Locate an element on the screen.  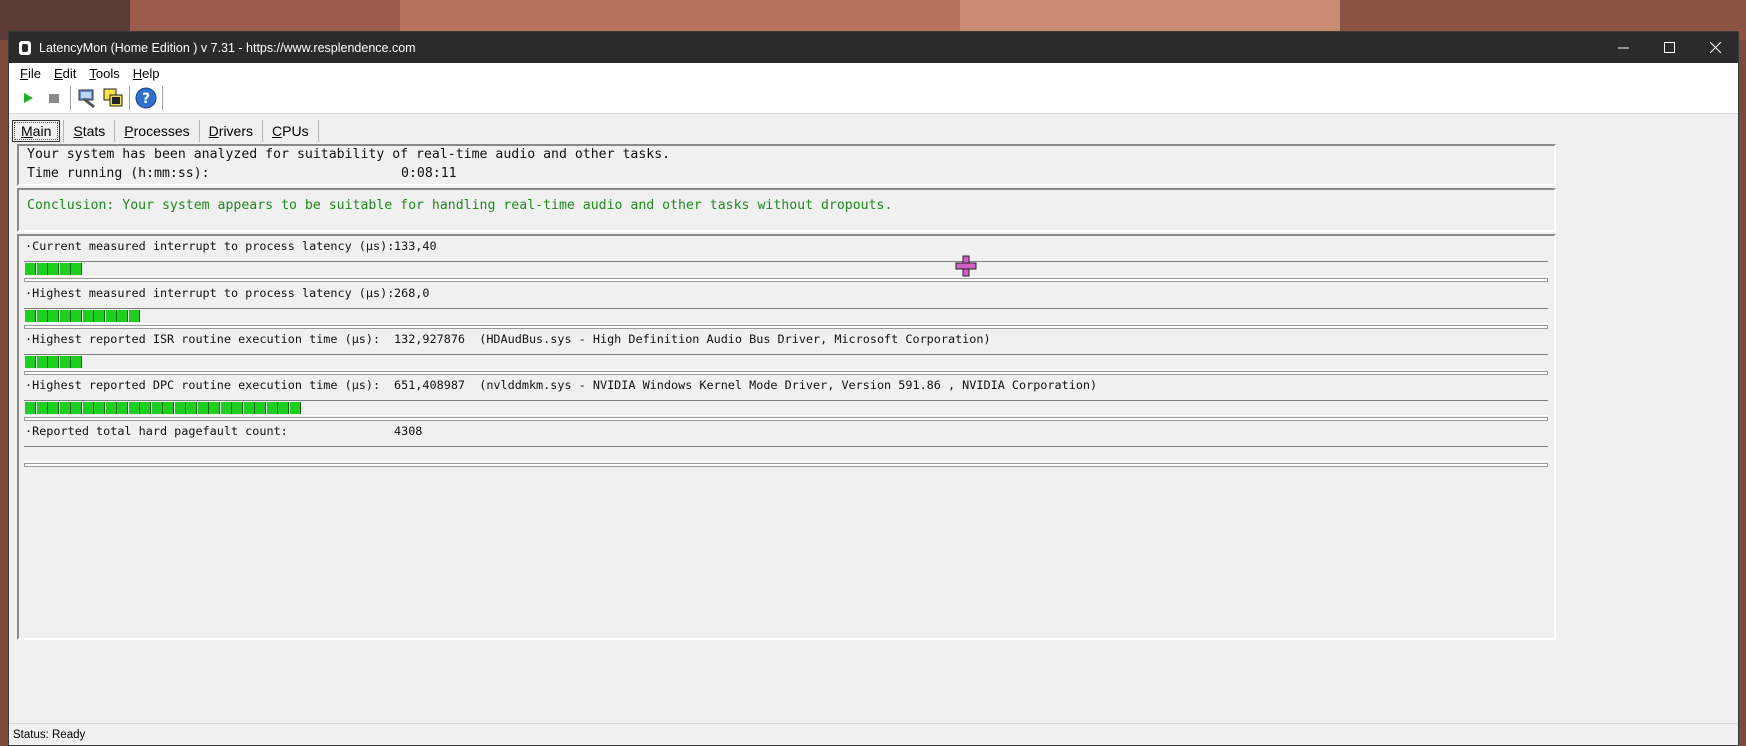
menu-help: Help is located at coordinates (146, 73).